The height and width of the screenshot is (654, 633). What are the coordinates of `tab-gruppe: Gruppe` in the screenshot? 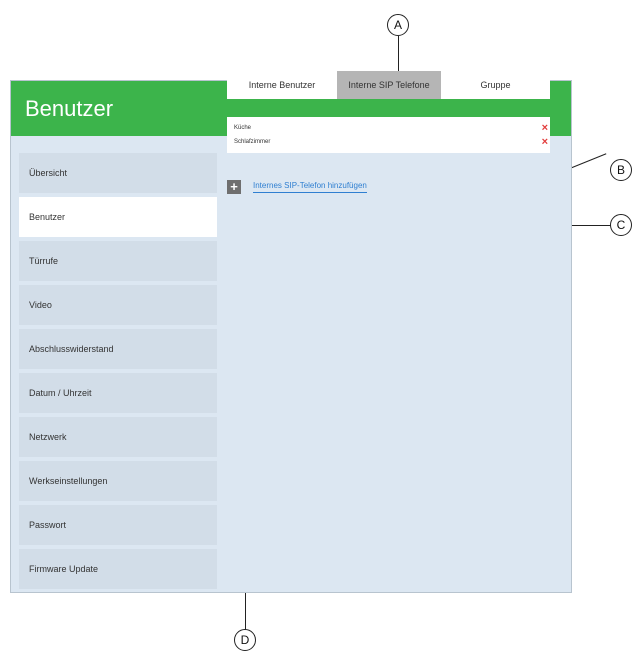 It's located at (495, 85).